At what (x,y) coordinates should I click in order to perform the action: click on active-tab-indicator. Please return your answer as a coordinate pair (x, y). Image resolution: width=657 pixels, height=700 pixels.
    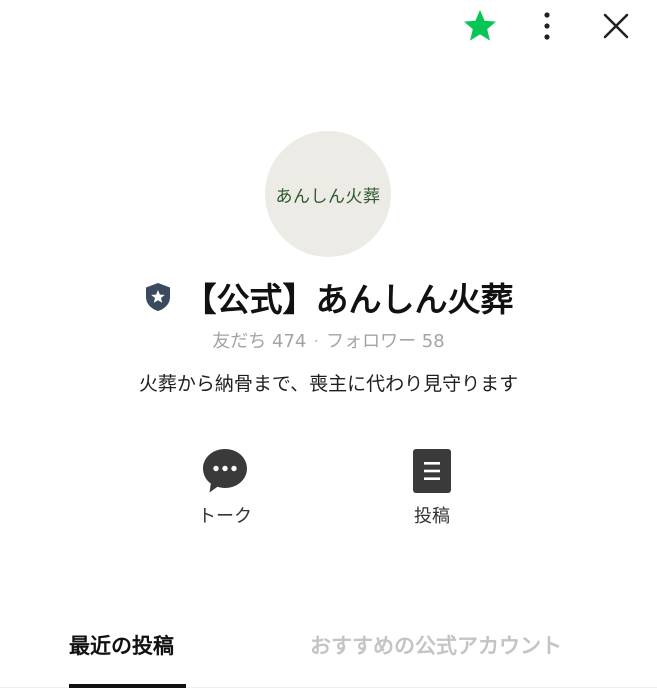
    Looking at the image, I should click on (127, 686).